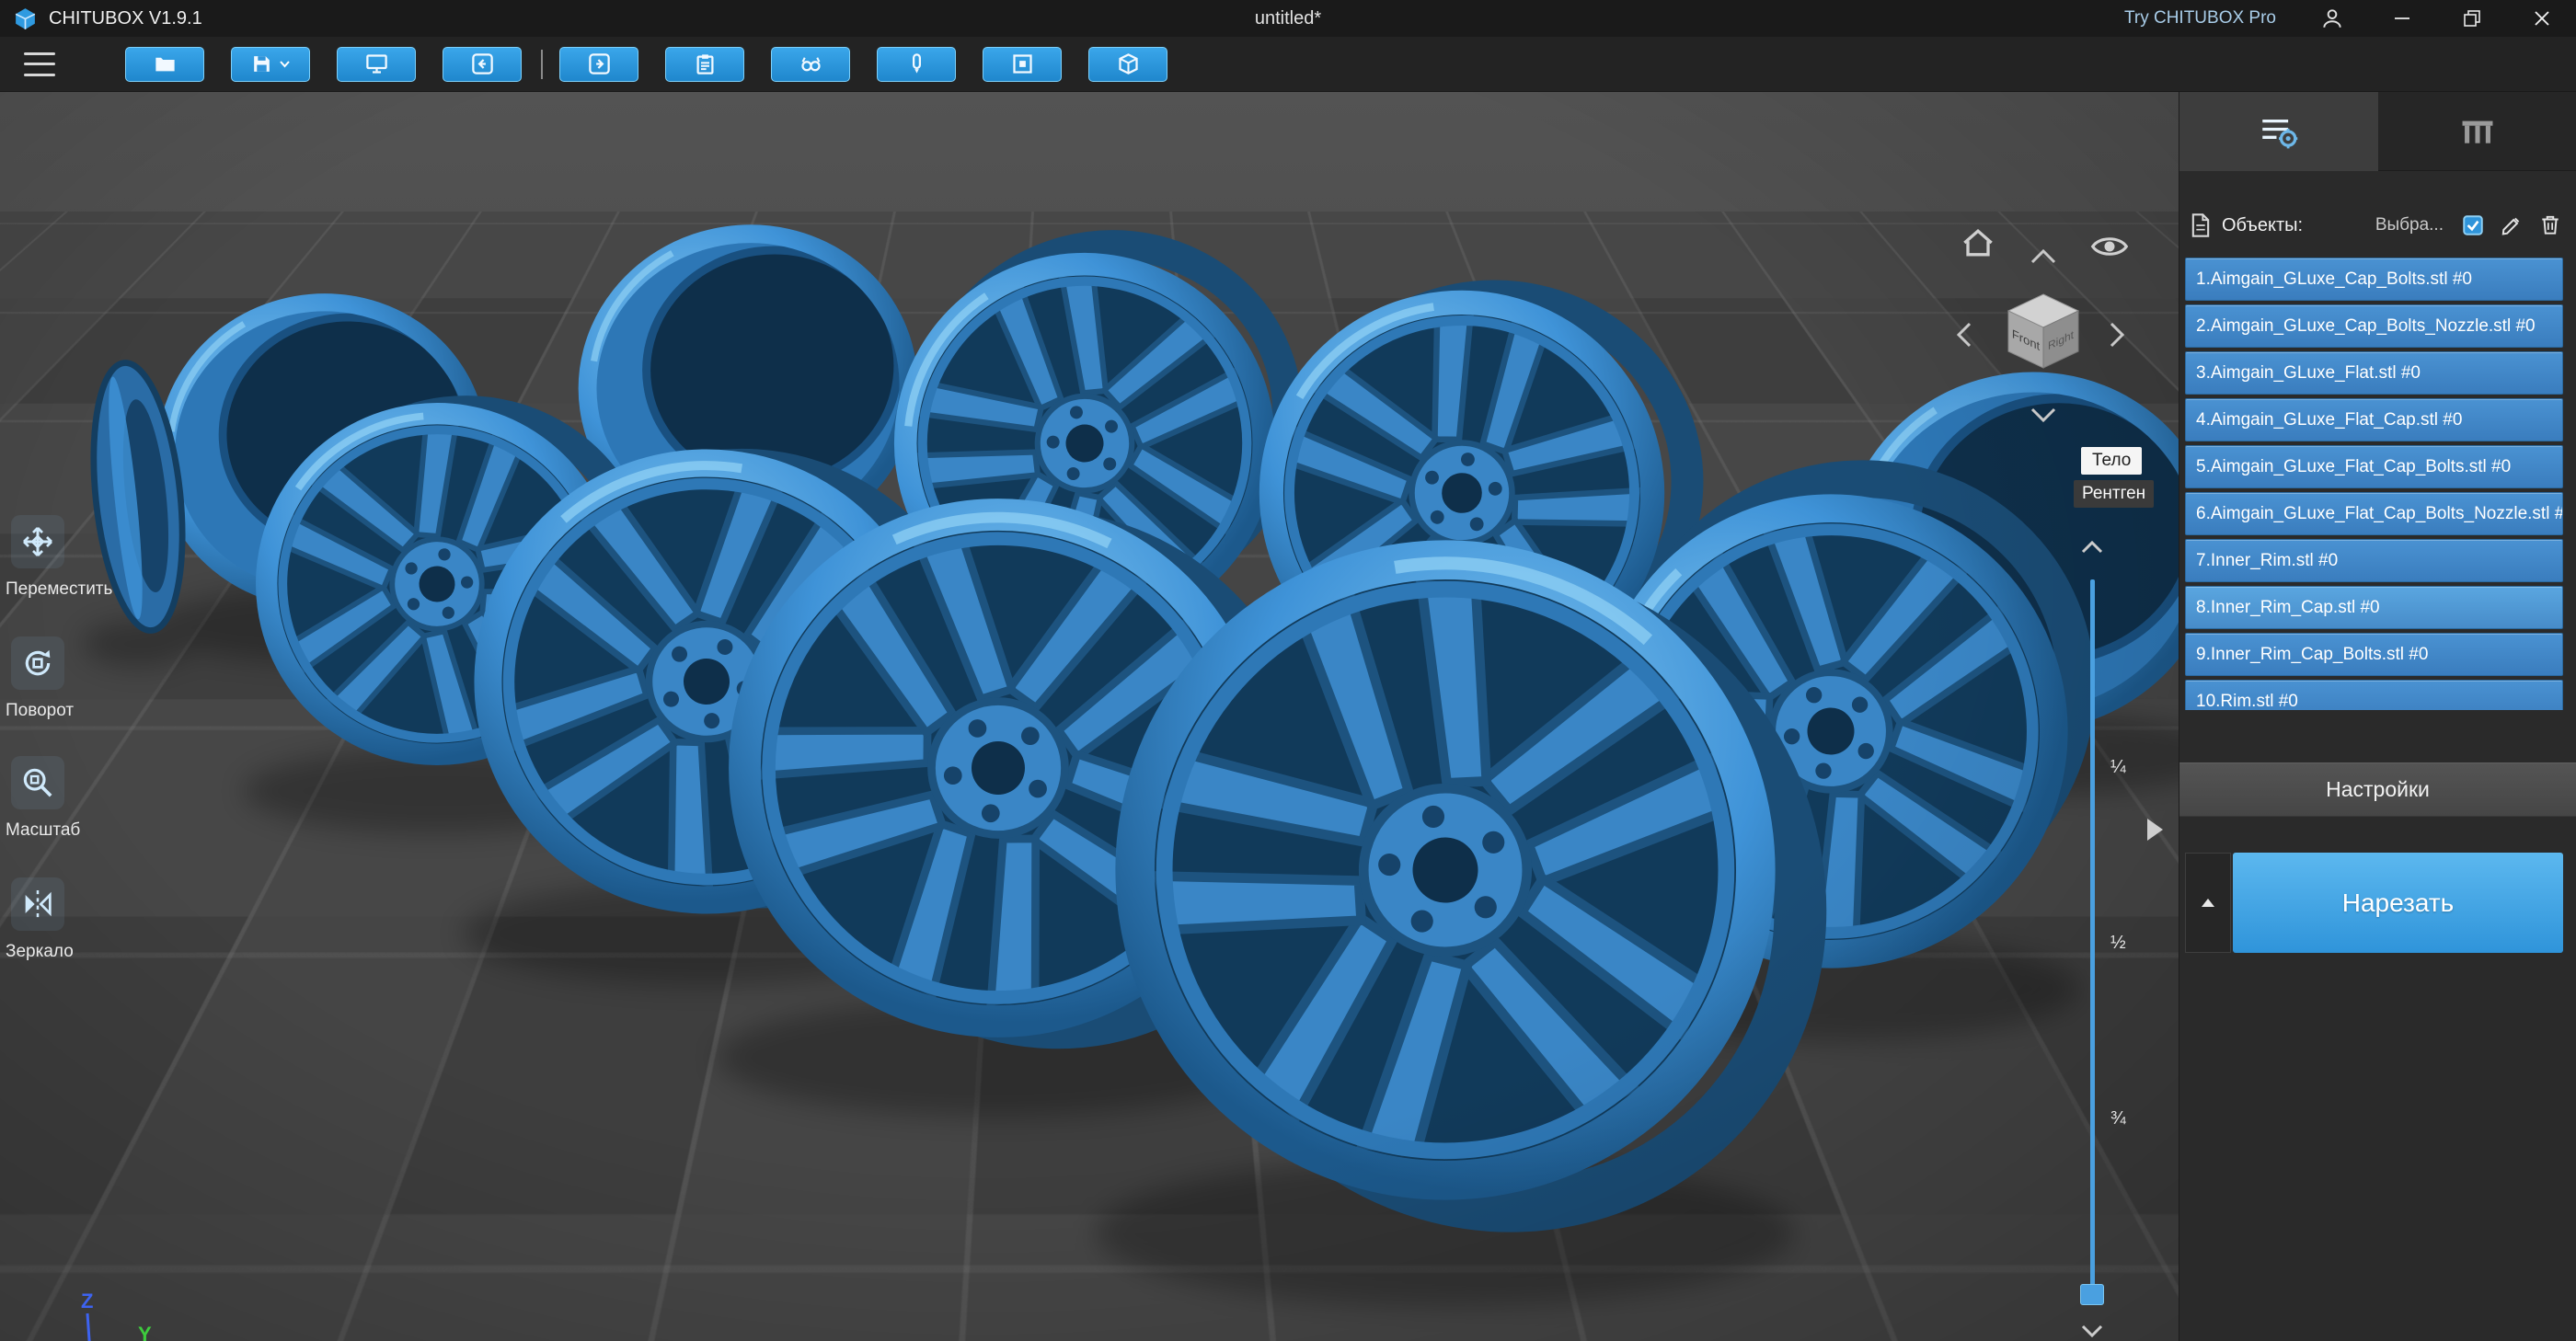 The width and height of the screenshot is (2576, 1341). What do you see at coordinates (145, 1332) in the screenshot?
I see `axis-y-label: Y` at bounding box center [145, 1332].